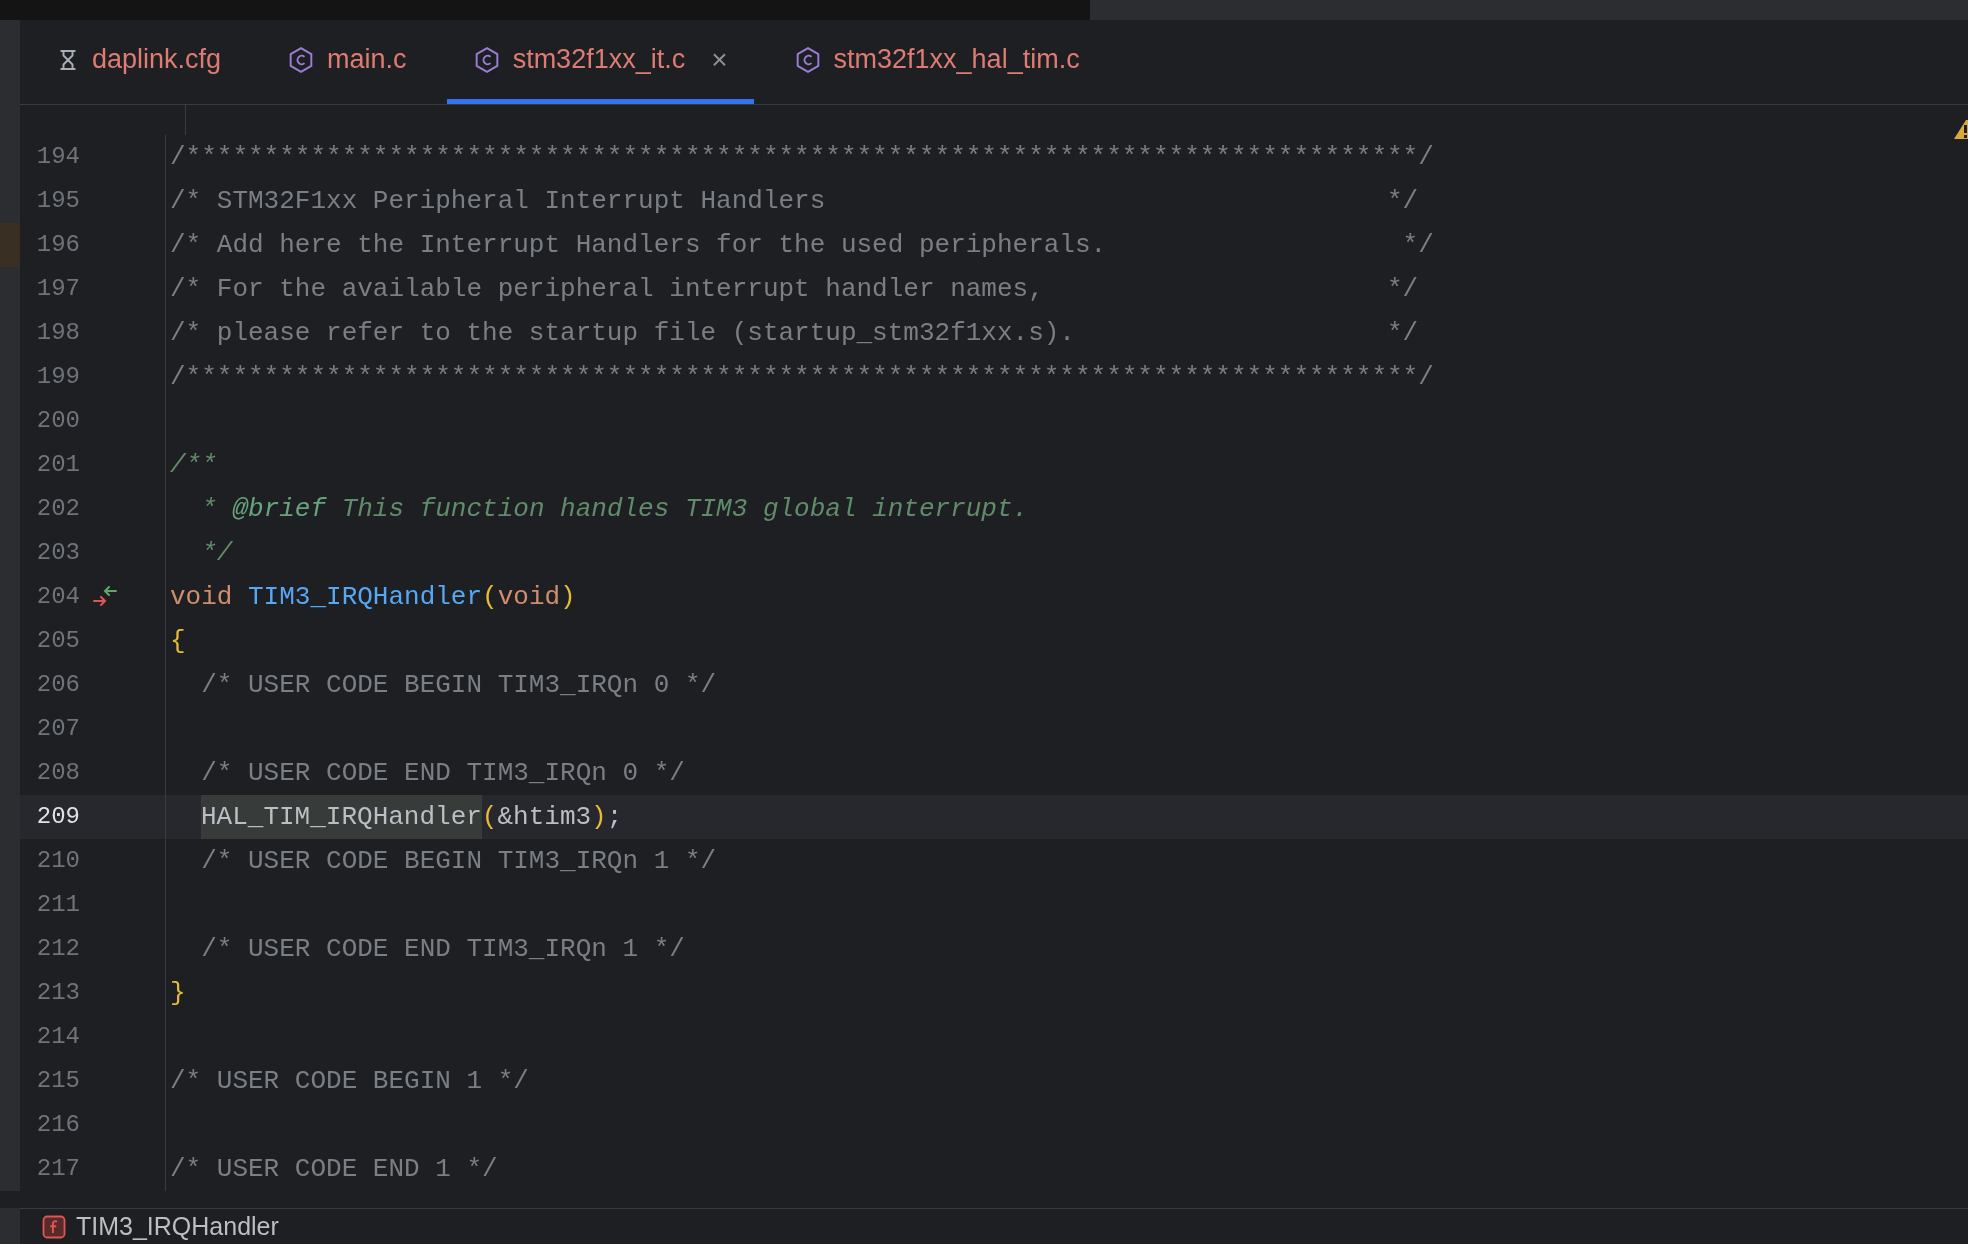 The height and width of the screenshot is (1244, 1968). I want to click on line-number: 198, so click(57, 333).